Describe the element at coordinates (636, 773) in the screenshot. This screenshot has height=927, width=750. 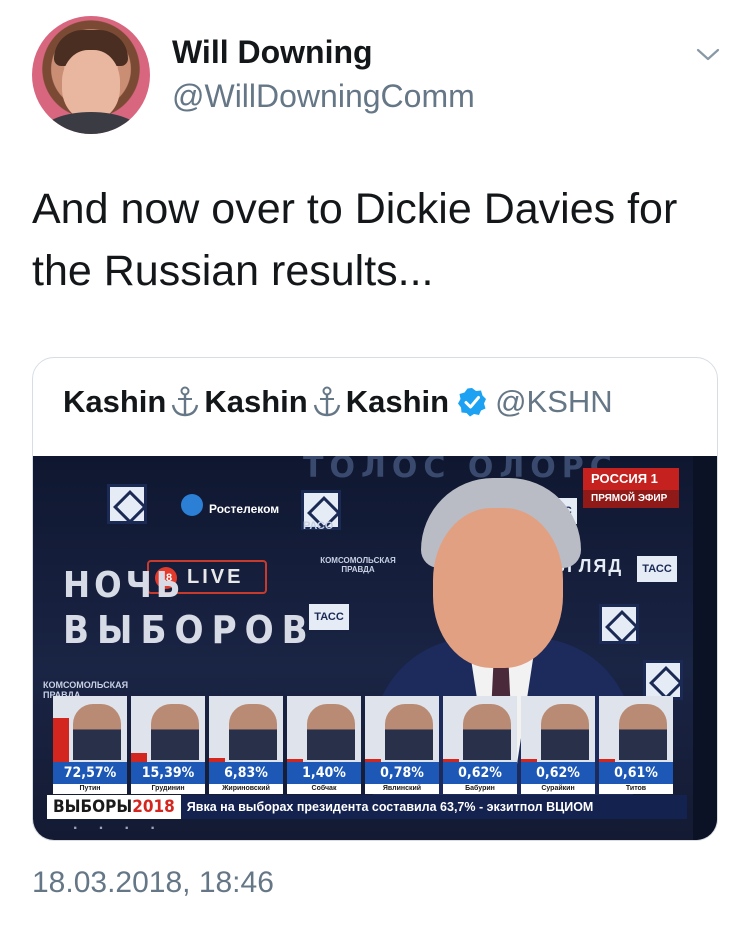
I see `candidate-percent: 0,61%` at that location.